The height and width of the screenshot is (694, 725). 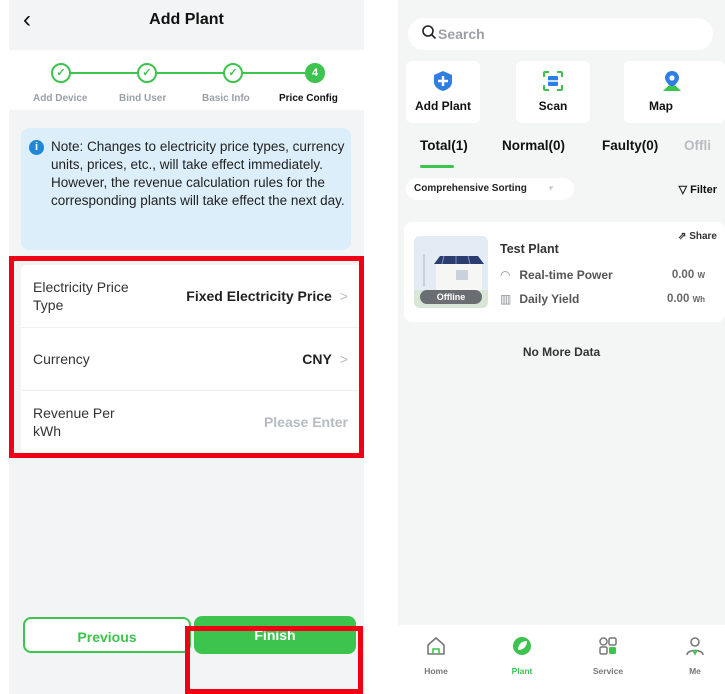 I want to click on info-icon: i, so click(x=36, y=147).